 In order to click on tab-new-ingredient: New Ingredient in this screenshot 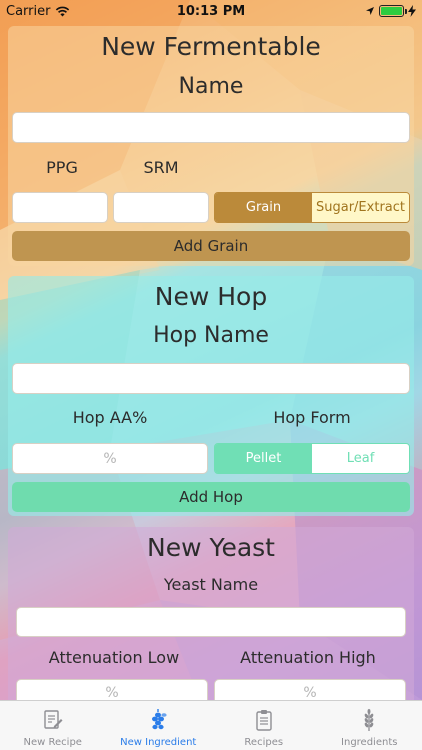, I will do `click(159, 725)`.